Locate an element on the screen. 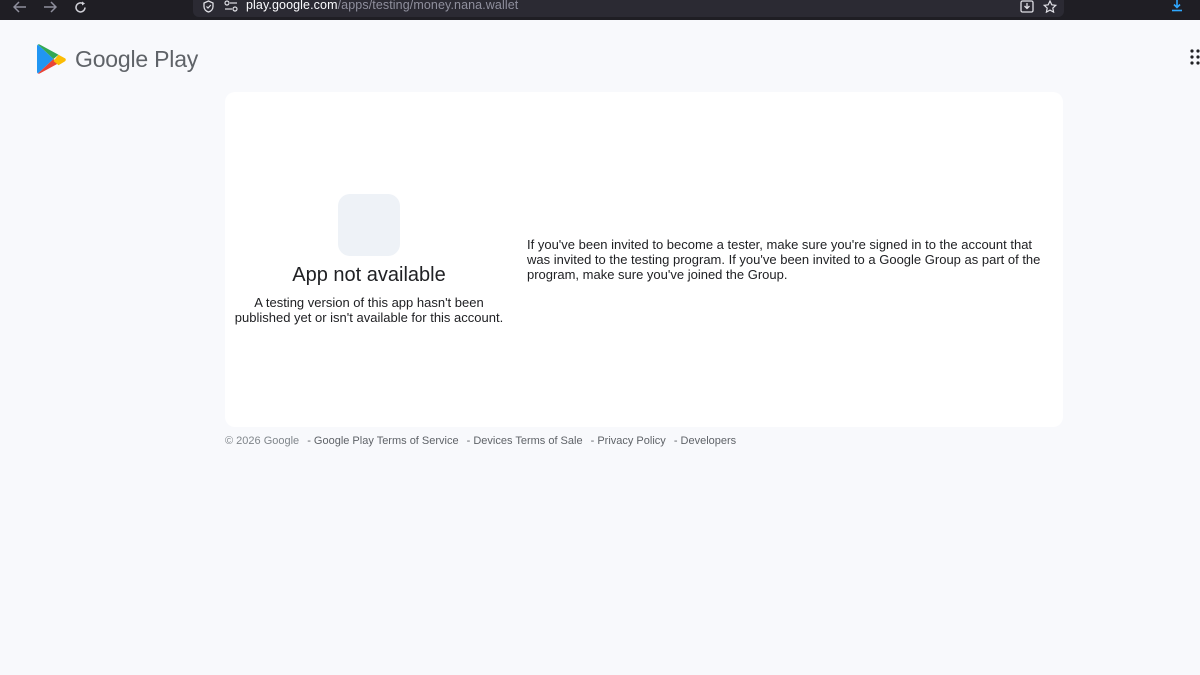  downloads-icon is located at coordinates (1177, 6).